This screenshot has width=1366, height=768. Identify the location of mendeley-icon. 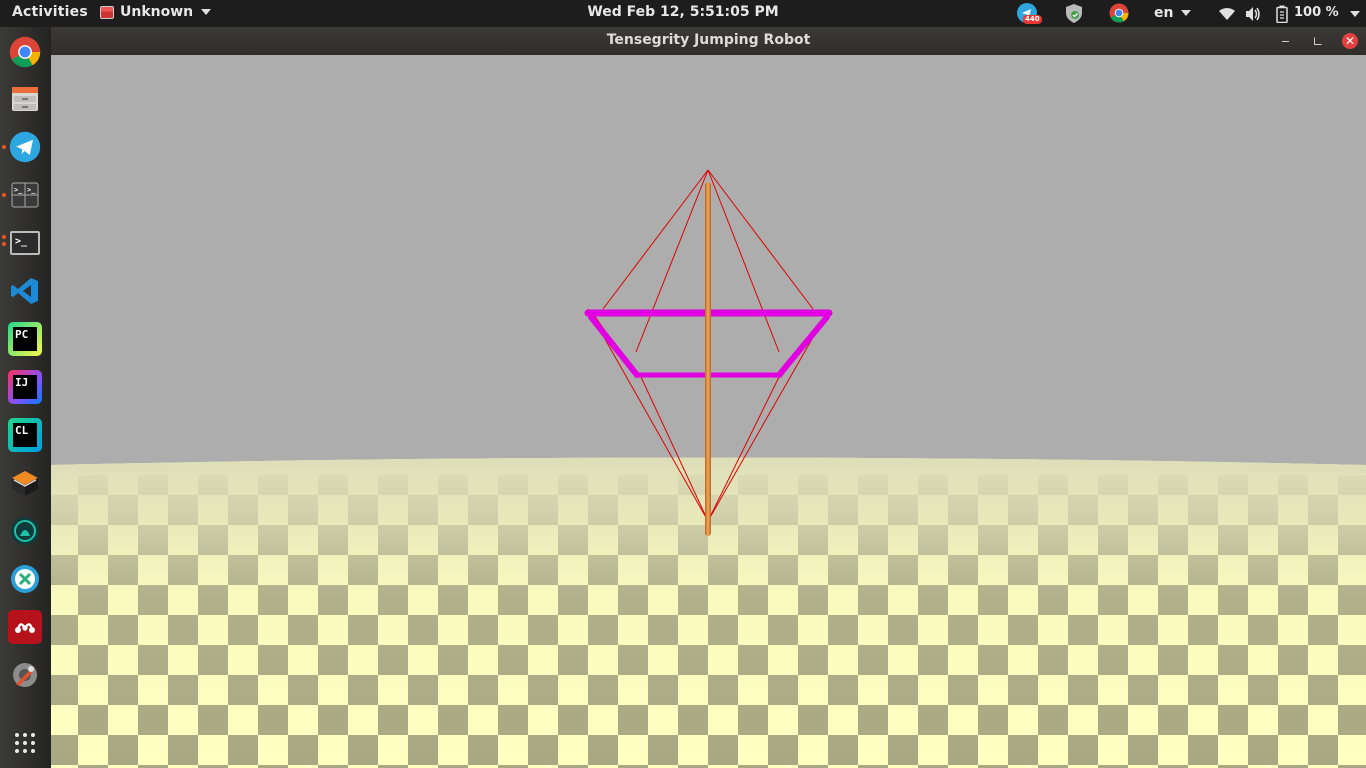
(25, 628).